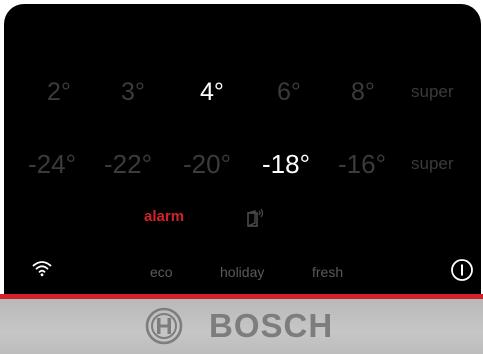 This screenshot has width=483, height=354. Describe the element at coordinates (242, 272) in the screenshot. I see `mode-holiday-button: holiday` at that location.